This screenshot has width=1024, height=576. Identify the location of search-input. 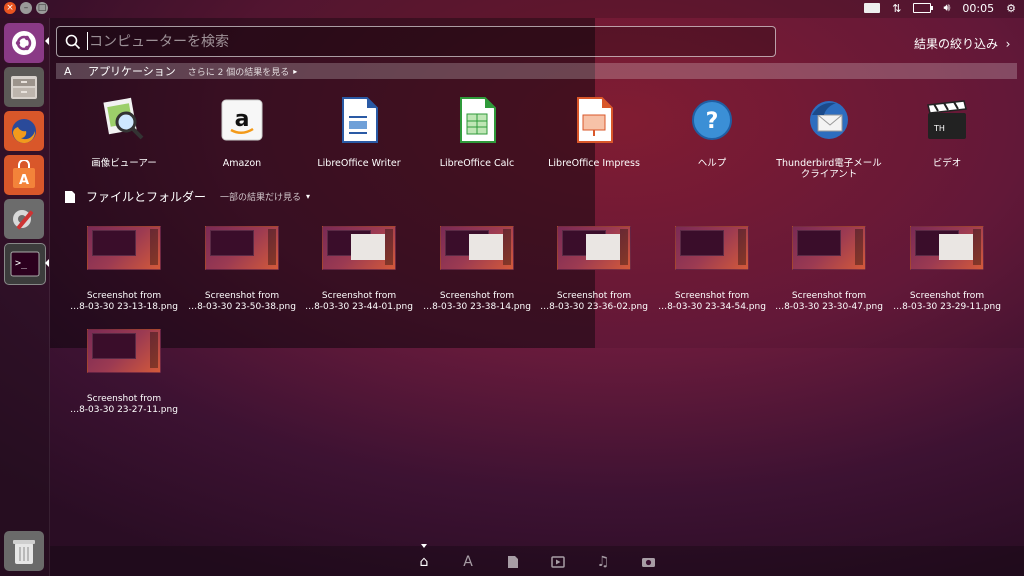
(429, 42).